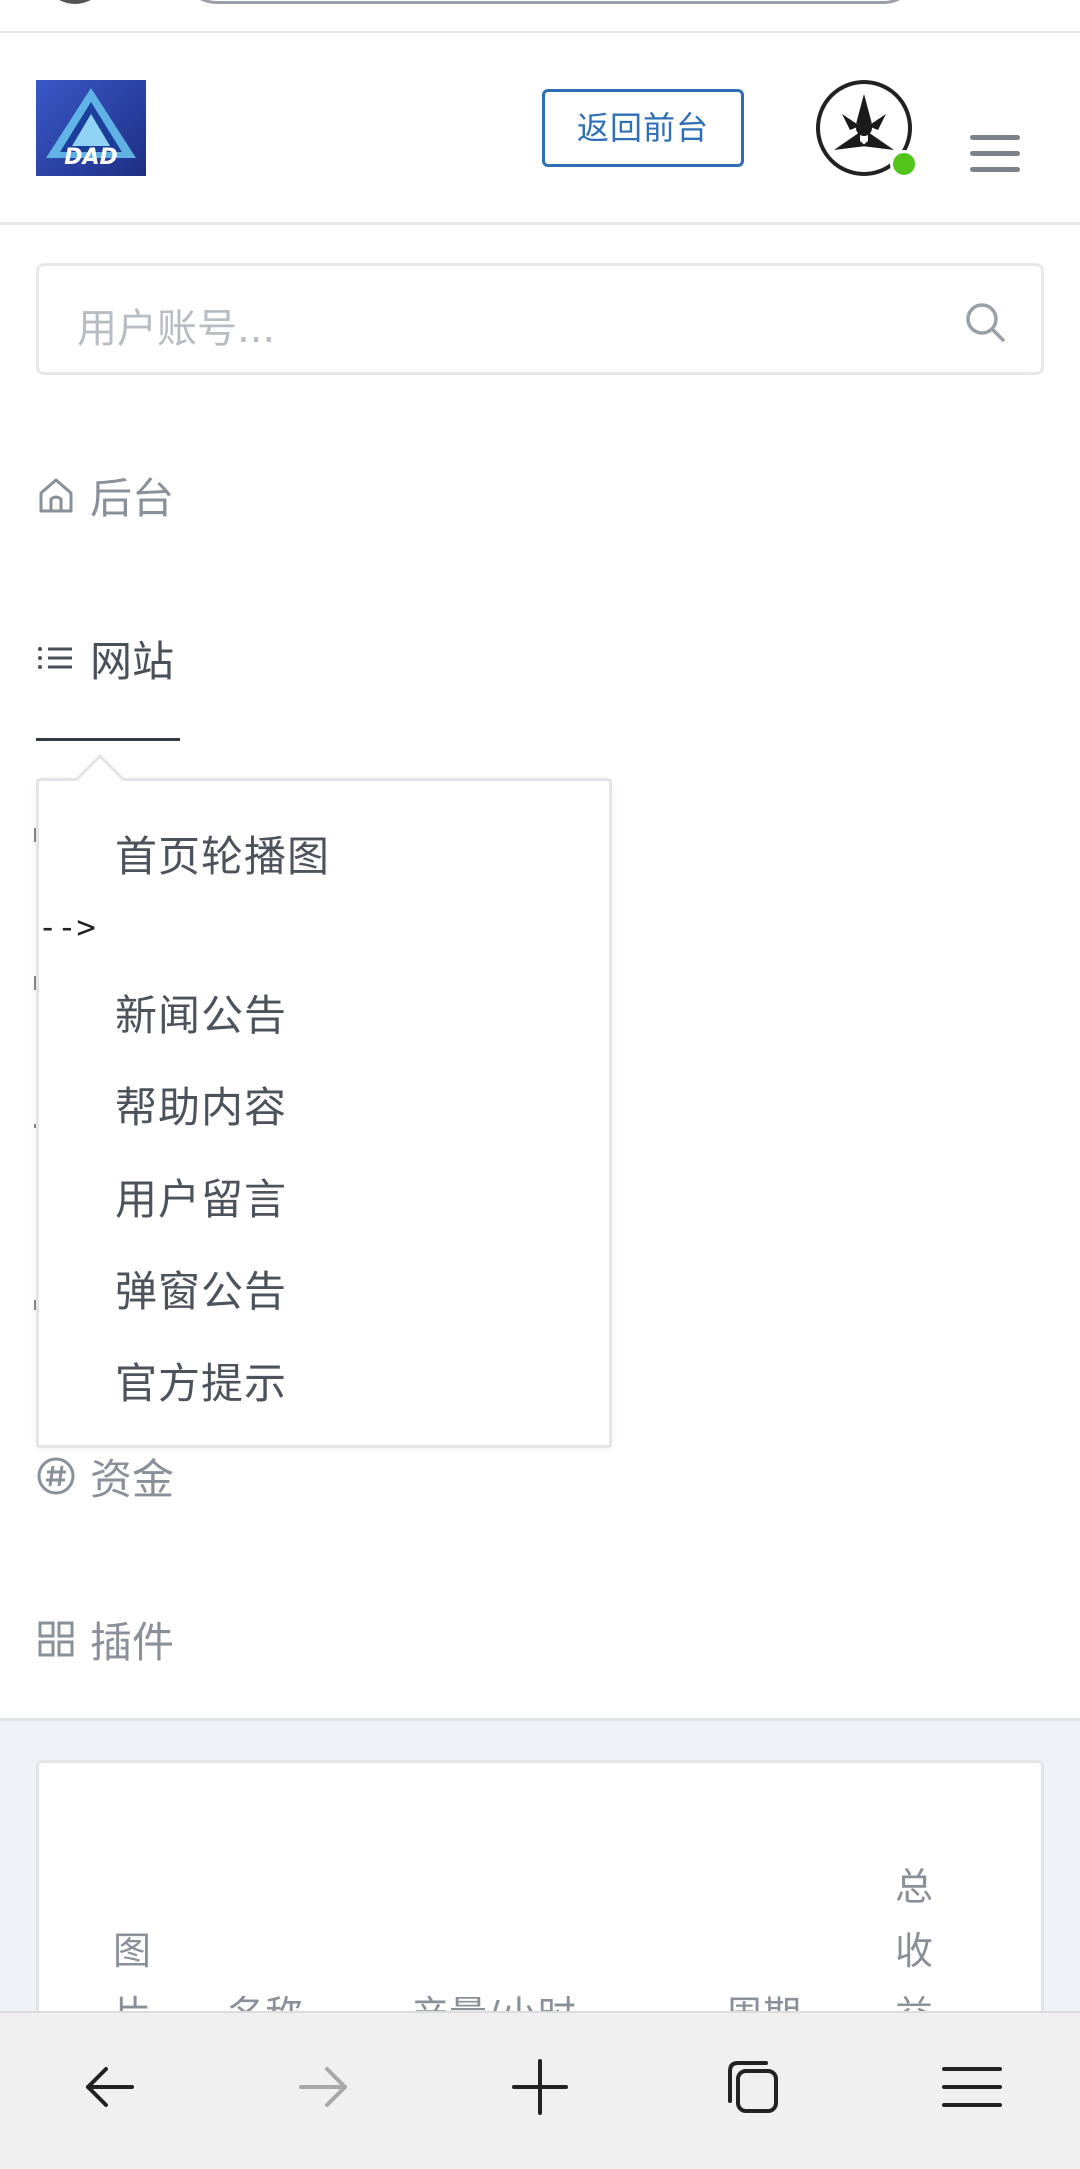 Image resolution: width=1080 pixels, height=2169 pixels. I want to click on submenu-item-home-carousel: 首页轮播图, so click(222, 853).